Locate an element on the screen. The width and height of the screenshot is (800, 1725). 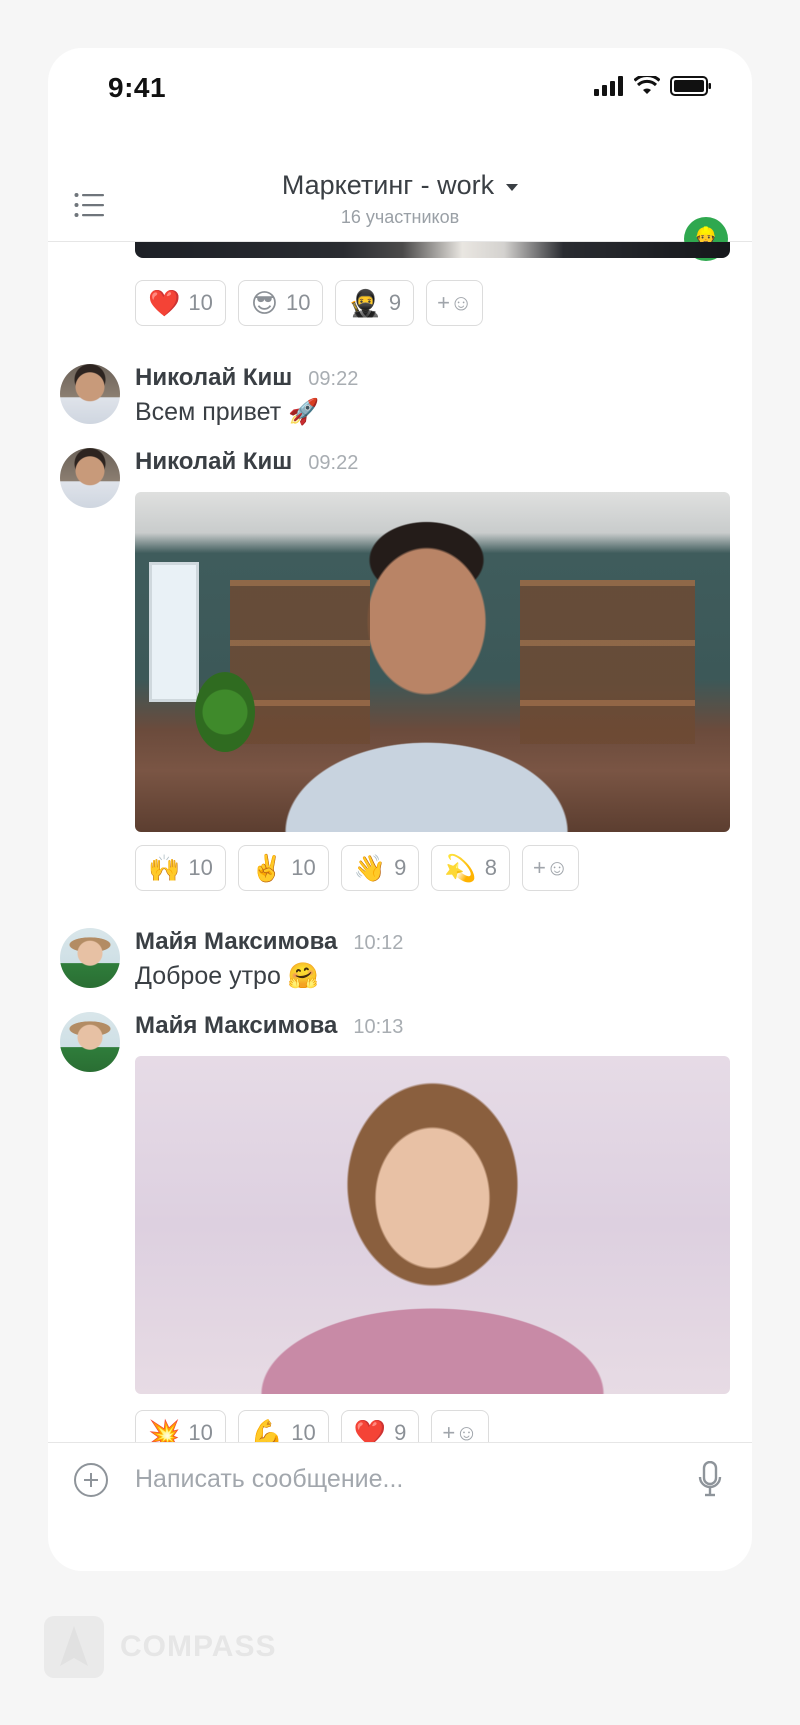
message-time: 10:12 is located at coordinates (378, 943).